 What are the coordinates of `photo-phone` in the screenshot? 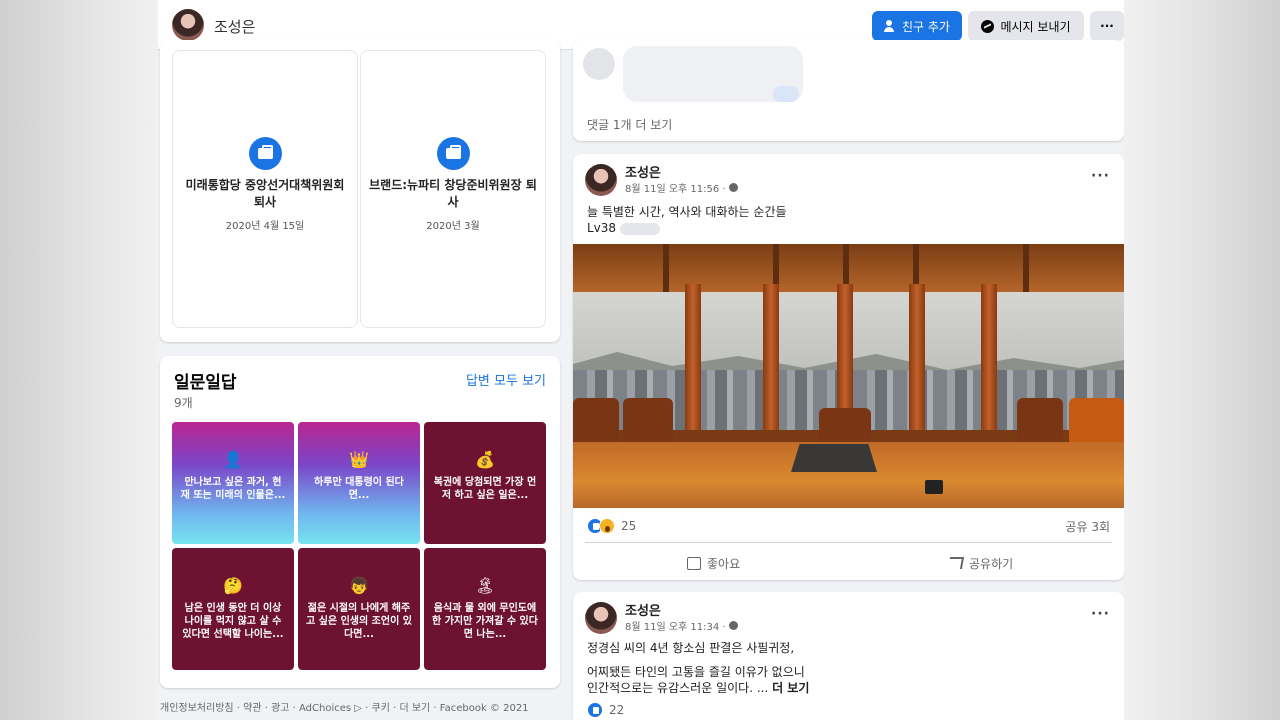 It's located at (934, 487).